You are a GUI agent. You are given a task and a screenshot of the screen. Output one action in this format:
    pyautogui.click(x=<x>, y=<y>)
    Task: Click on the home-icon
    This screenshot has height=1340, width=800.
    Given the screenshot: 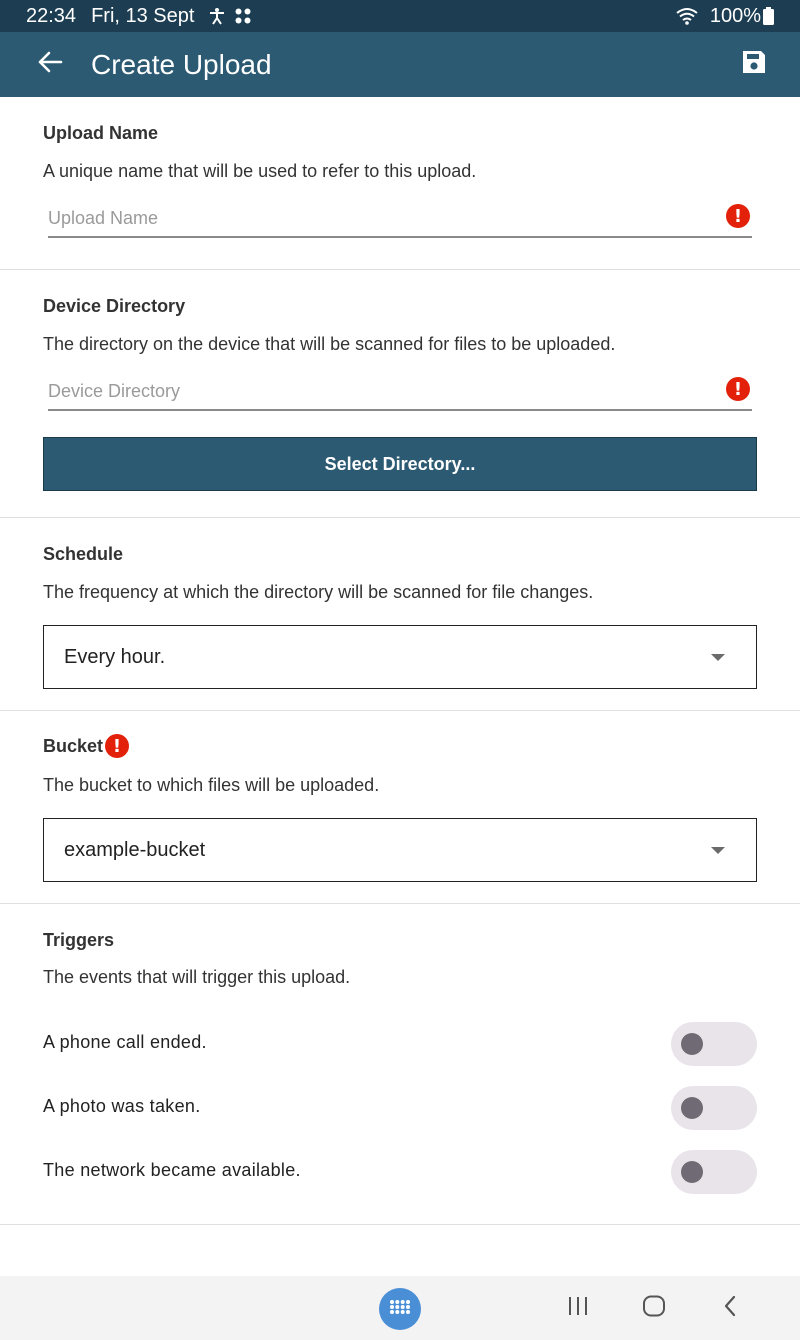 What is the action you would take?
    pyautogui.click(x=654, y=1308)
    